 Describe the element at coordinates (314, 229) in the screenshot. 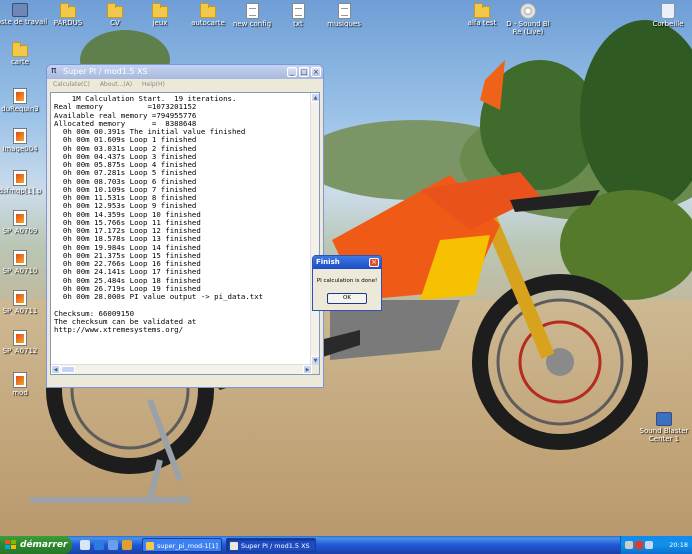

I see `vertical-scrollbar: ▲ ▼` at that location.